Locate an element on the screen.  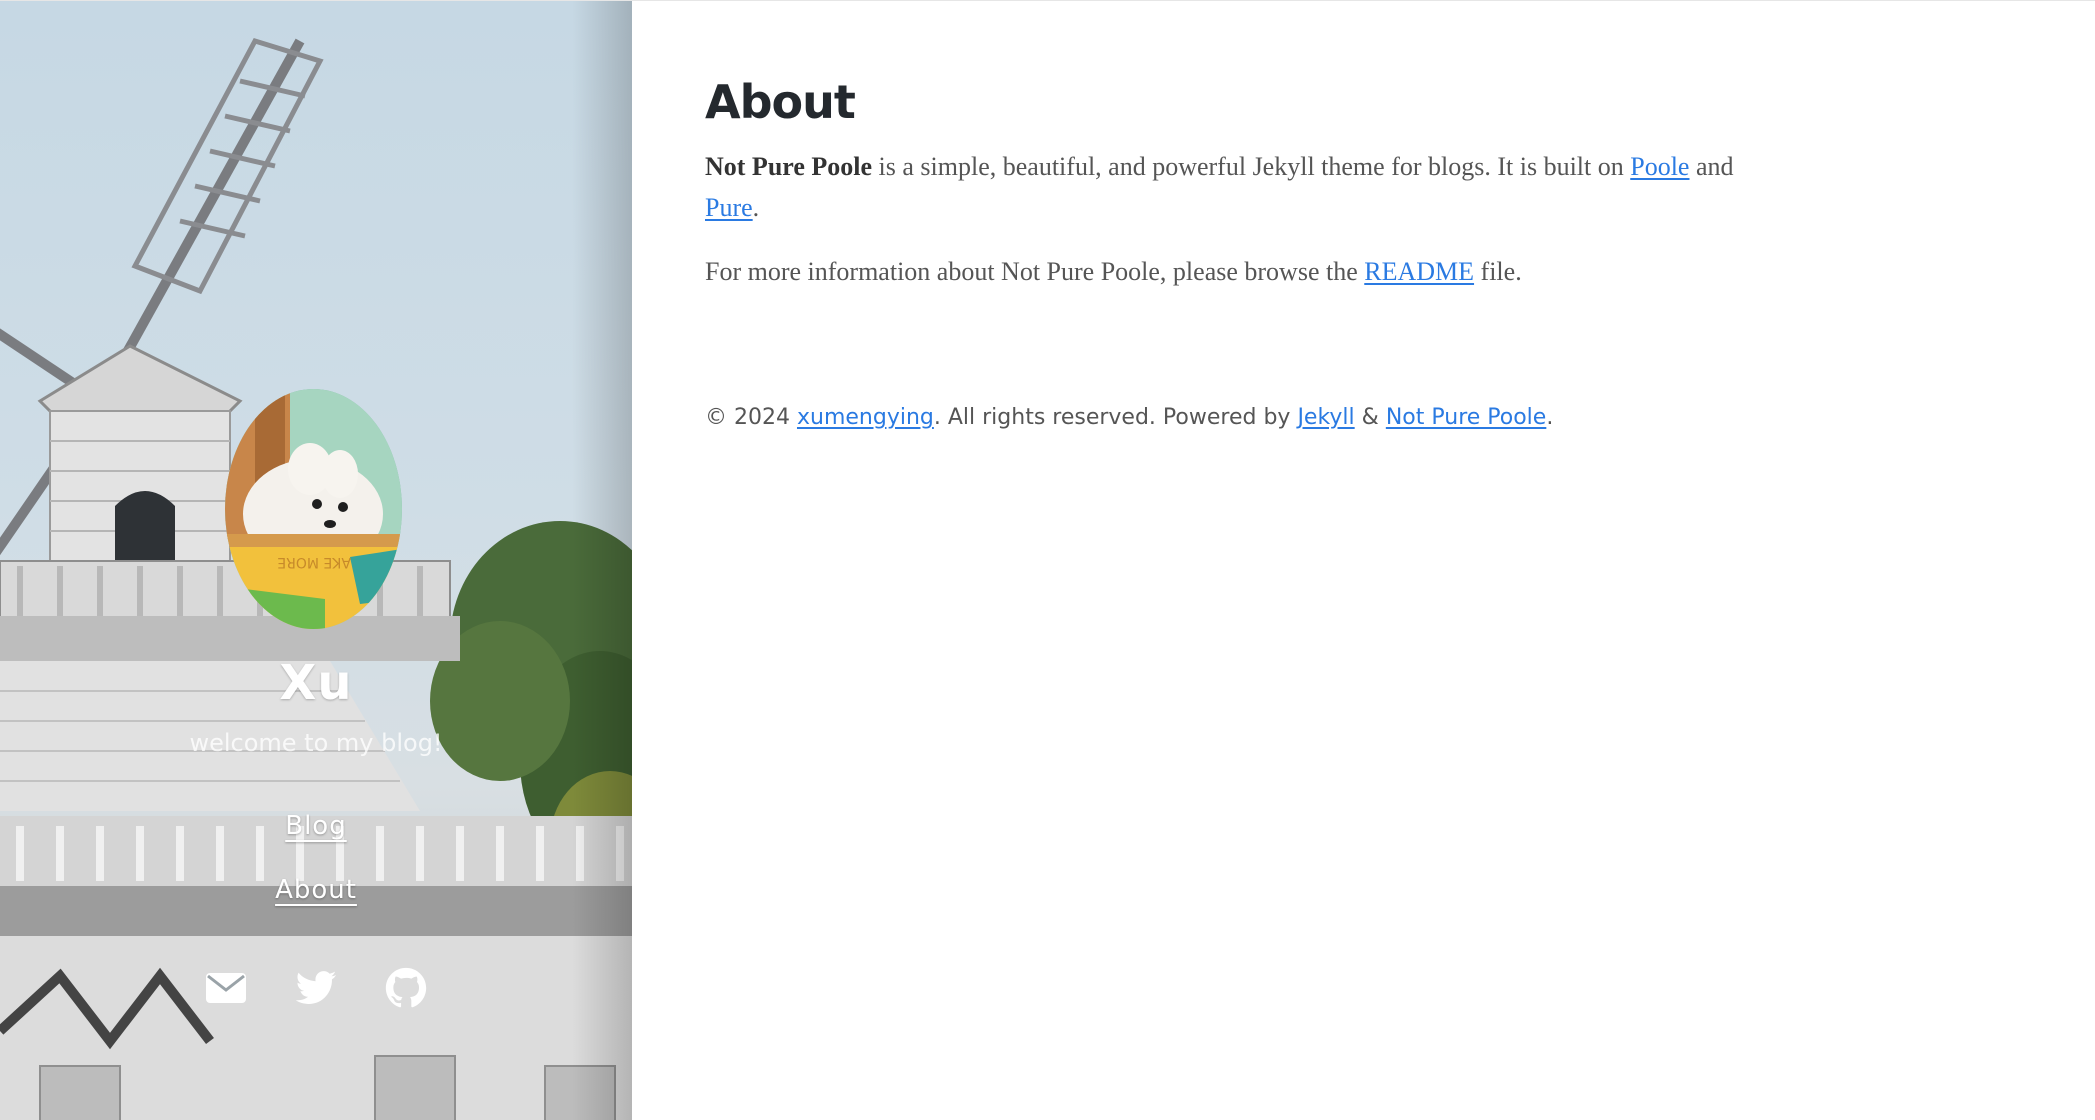
sidebar-nav: Blog About is located at coordinates (316, 870).